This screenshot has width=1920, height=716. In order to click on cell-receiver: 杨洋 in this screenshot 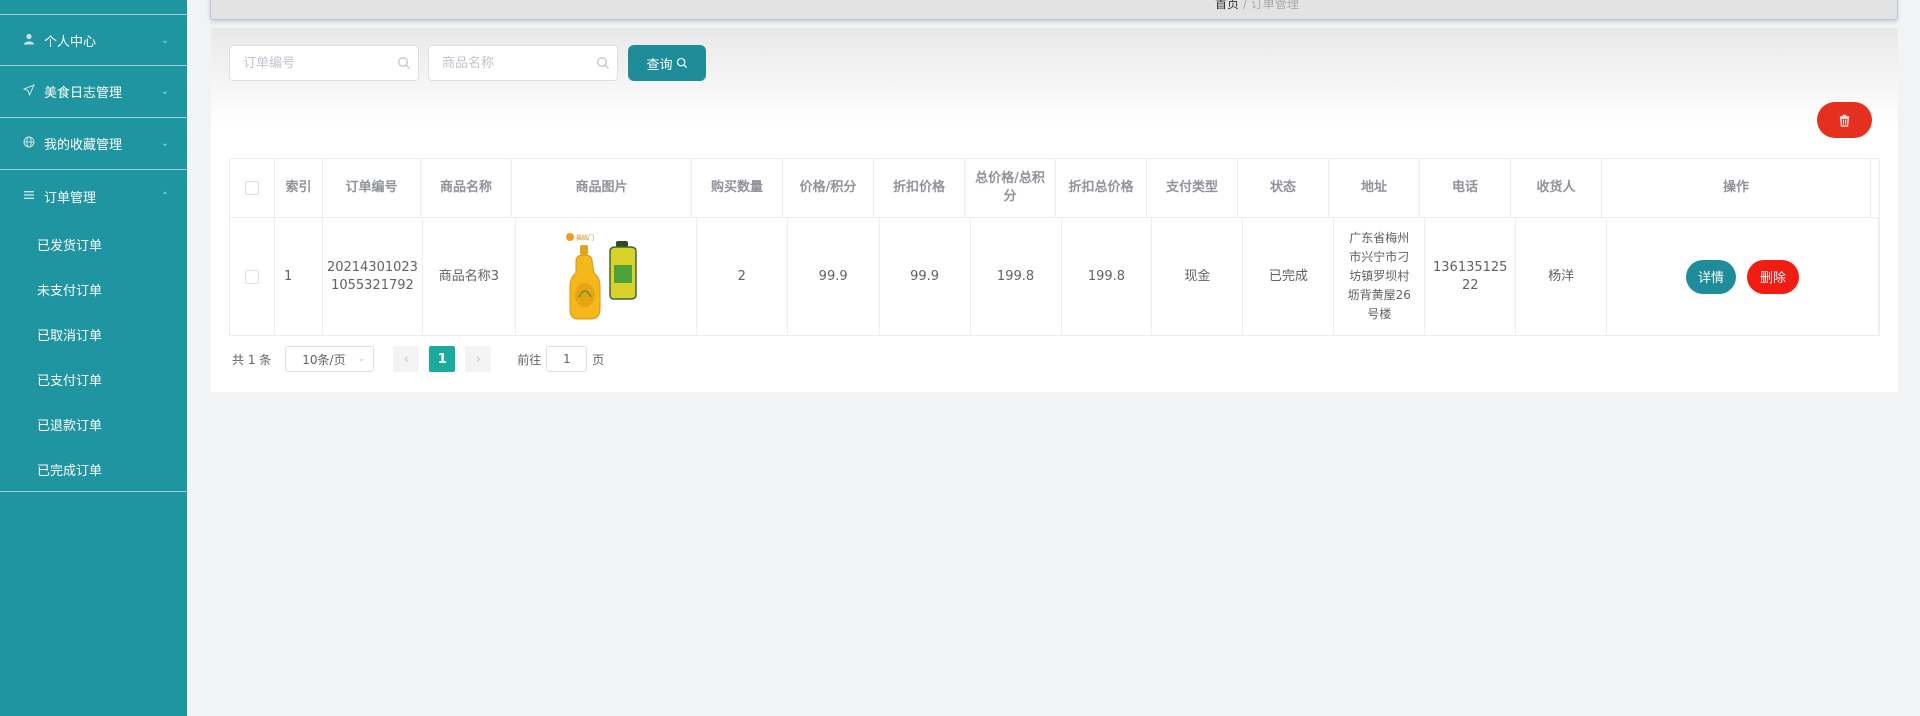, I will do `click(1562, 276)`.